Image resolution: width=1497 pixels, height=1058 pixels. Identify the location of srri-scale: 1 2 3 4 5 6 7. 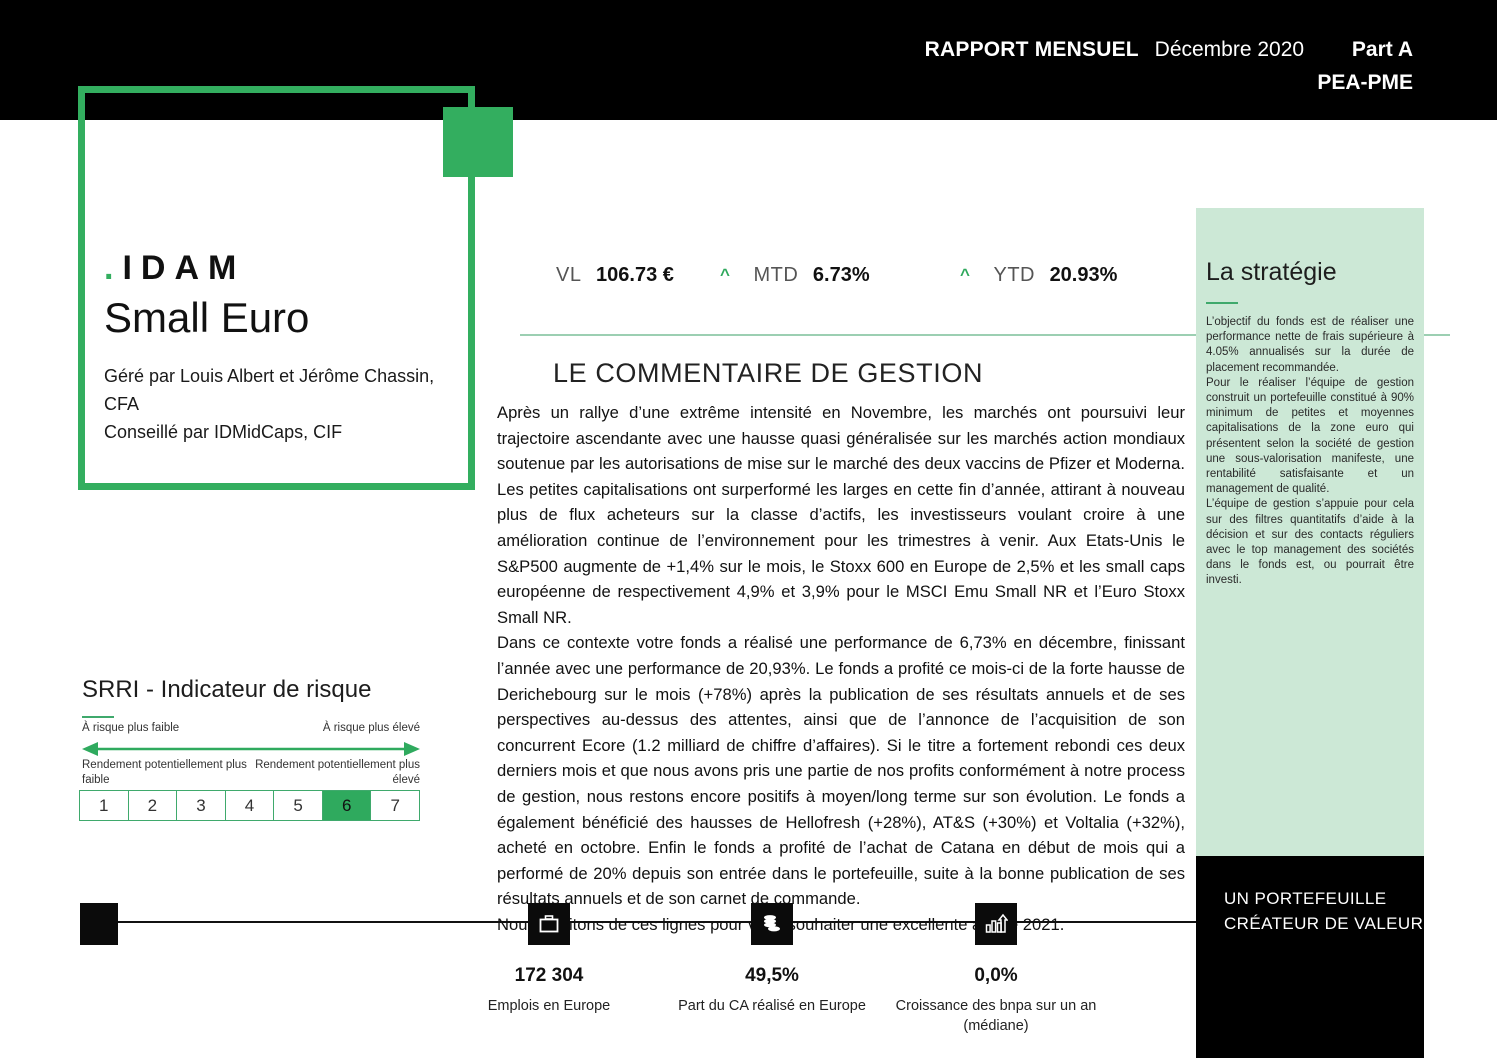
(250, 805).